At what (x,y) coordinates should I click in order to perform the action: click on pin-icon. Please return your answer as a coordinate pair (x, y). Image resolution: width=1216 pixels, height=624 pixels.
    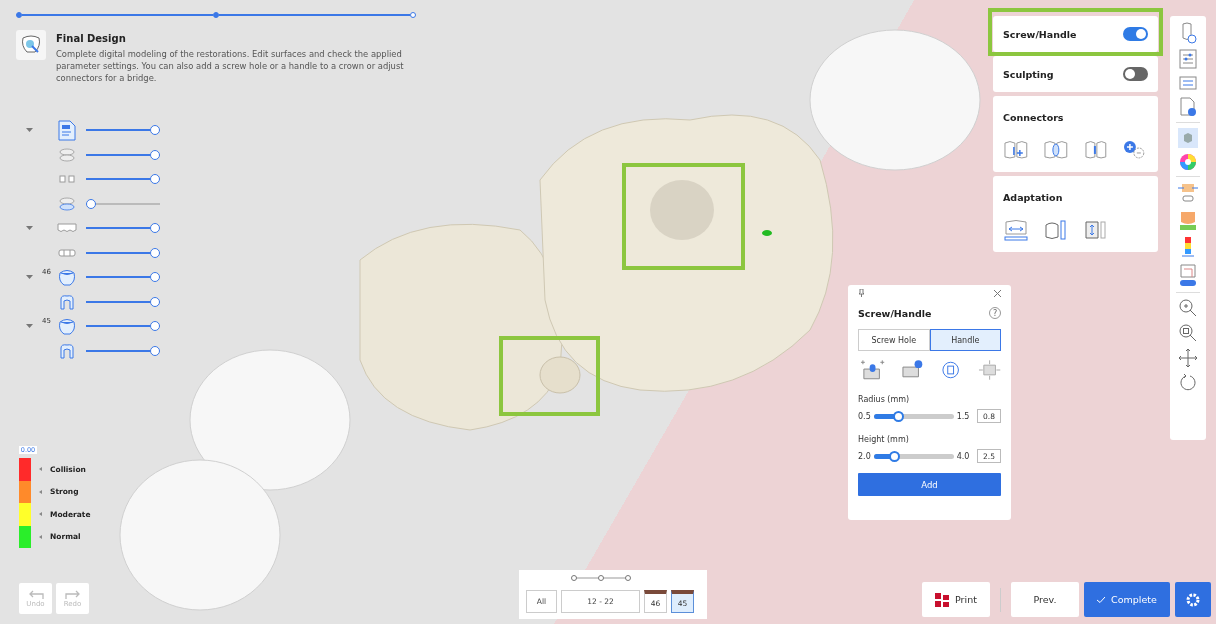
    Looking at the image, I should click on (861, 293).